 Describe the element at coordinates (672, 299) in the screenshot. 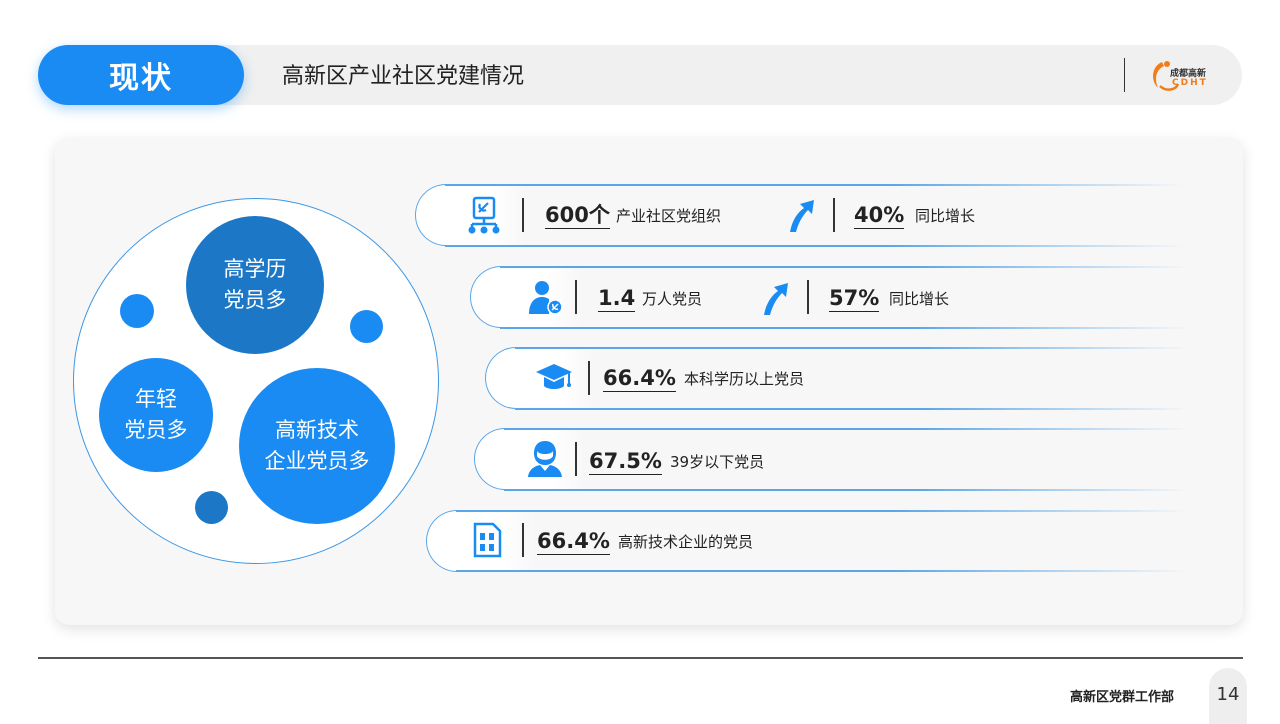

I see `row-label: 万人党员` at that location.